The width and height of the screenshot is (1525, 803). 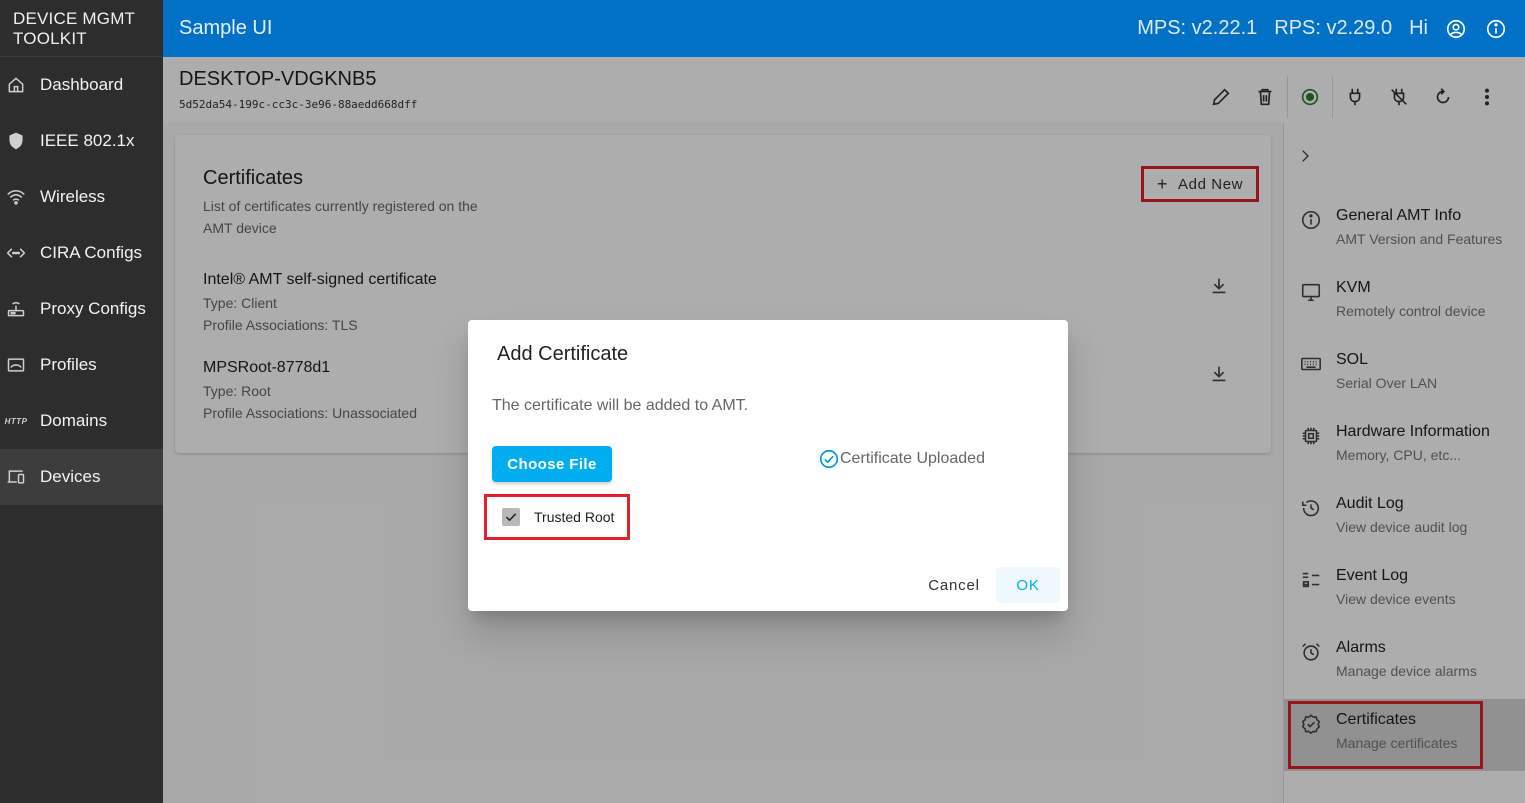 I want to click on shield-icon, so click(x=16, y=141).